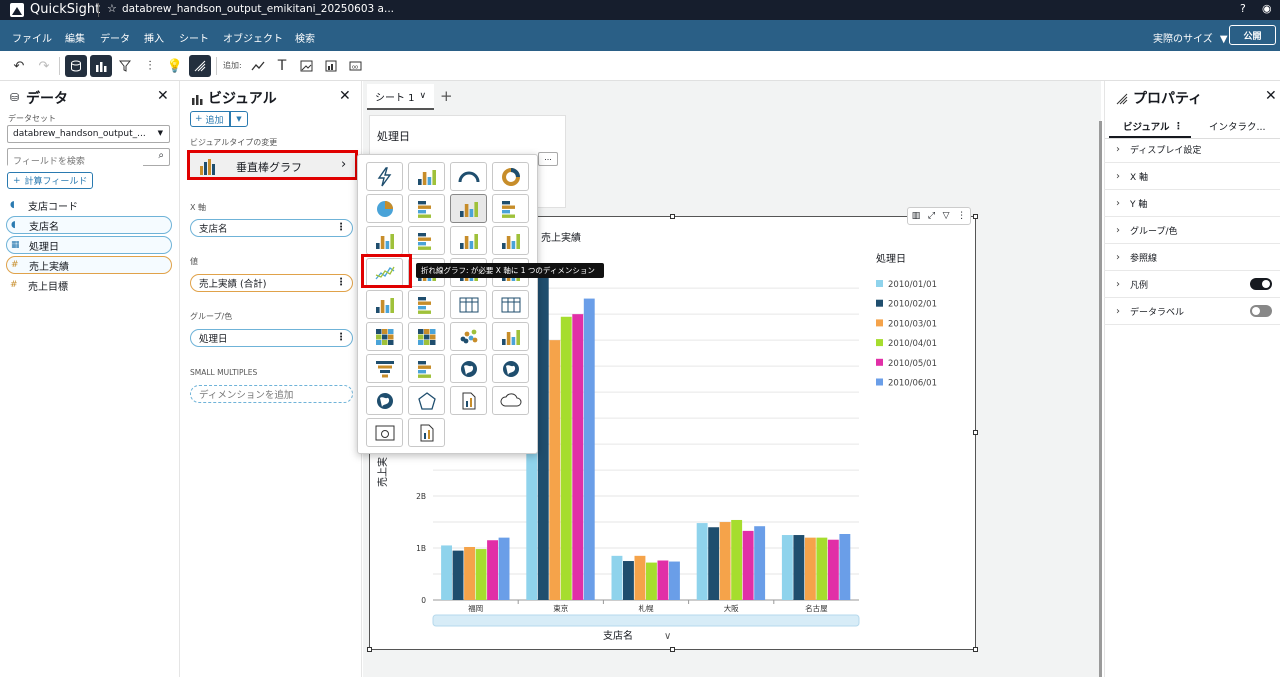 The height and width of the screenshot is (677, 1280). I want to click on undo-icon: ↶, so click(19, 66).